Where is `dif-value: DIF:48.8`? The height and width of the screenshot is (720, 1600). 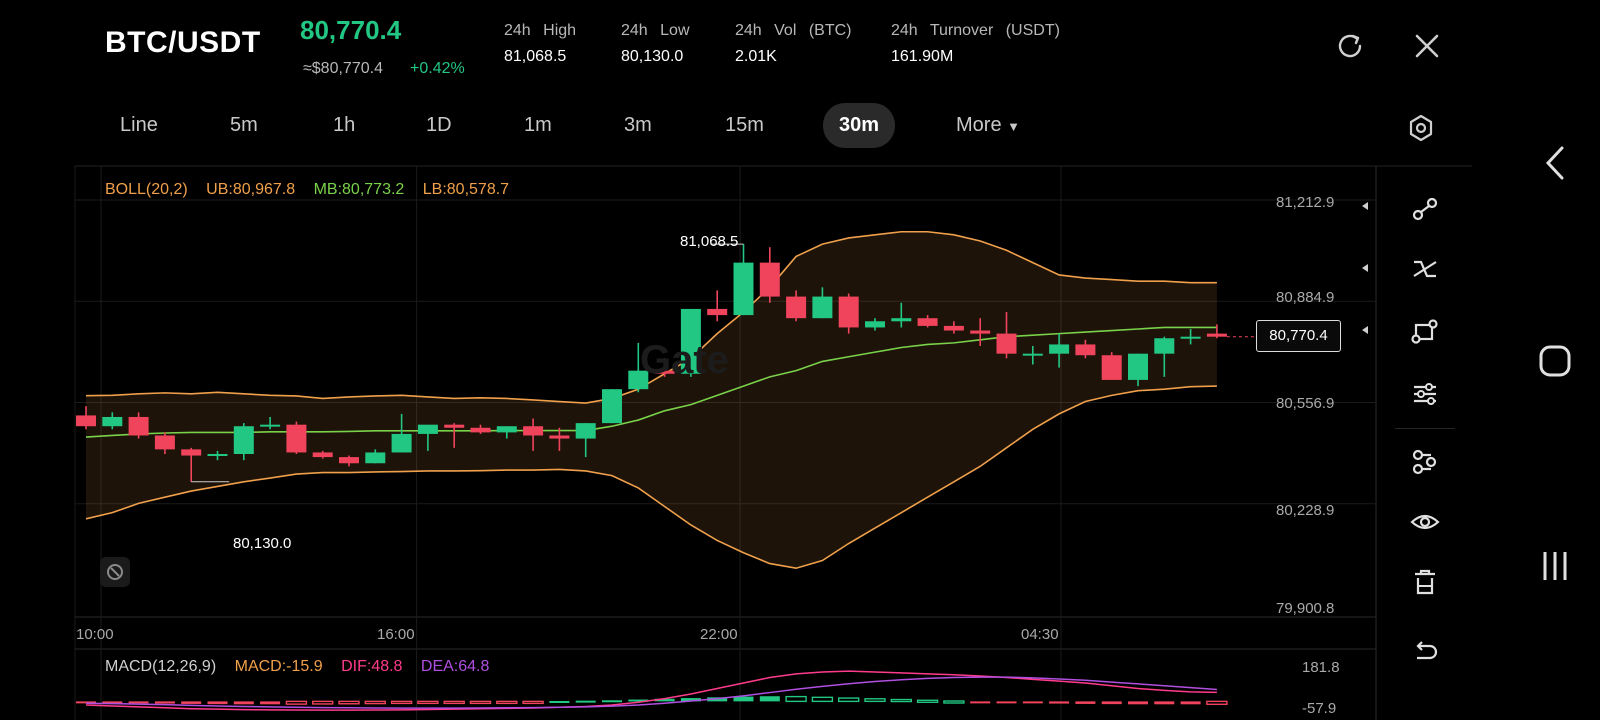 dif-value: DIF:48.8 is located at coordinates (372, 666).